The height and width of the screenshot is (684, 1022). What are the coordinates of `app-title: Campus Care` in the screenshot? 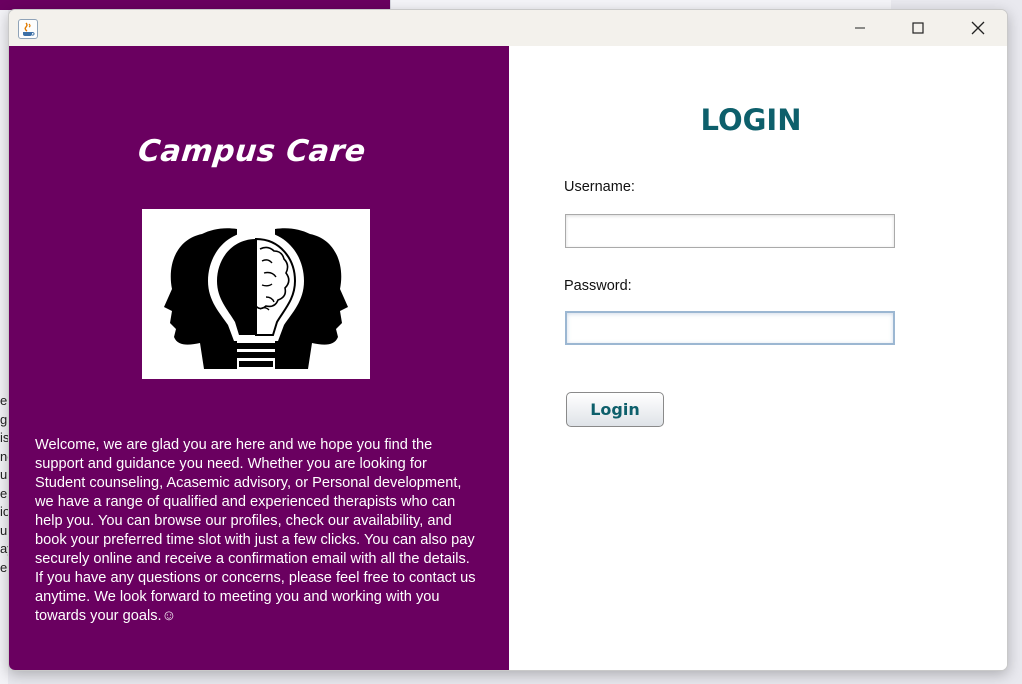 It's located at (252, 151).